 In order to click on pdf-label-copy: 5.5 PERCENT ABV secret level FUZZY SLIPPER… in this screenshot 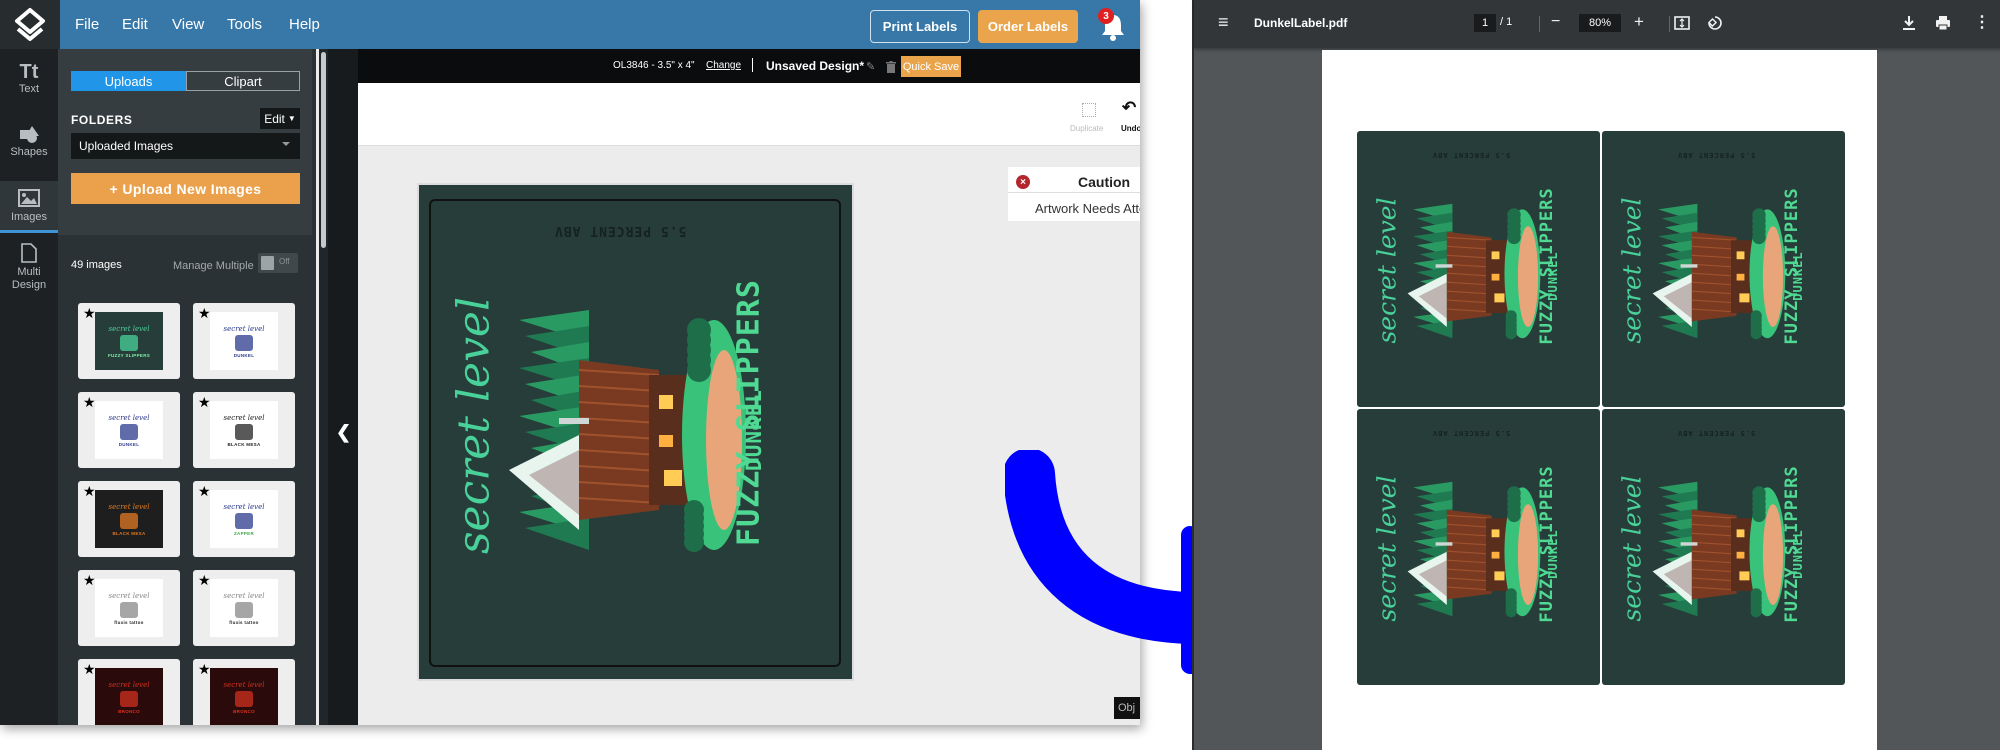, I will do `click(1478, 547)`.